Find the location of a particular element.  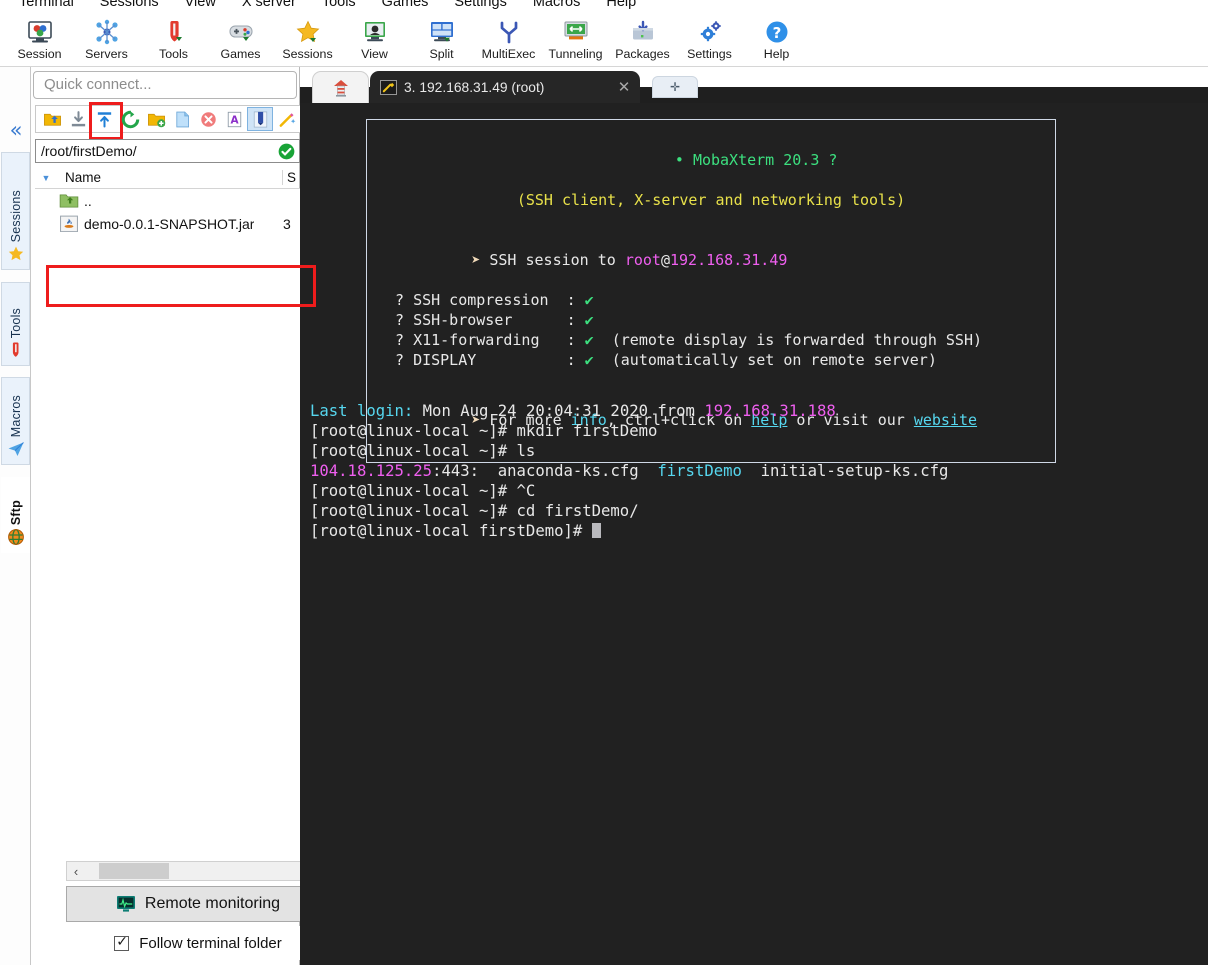

star-icon is located at coordinates (16, 254).